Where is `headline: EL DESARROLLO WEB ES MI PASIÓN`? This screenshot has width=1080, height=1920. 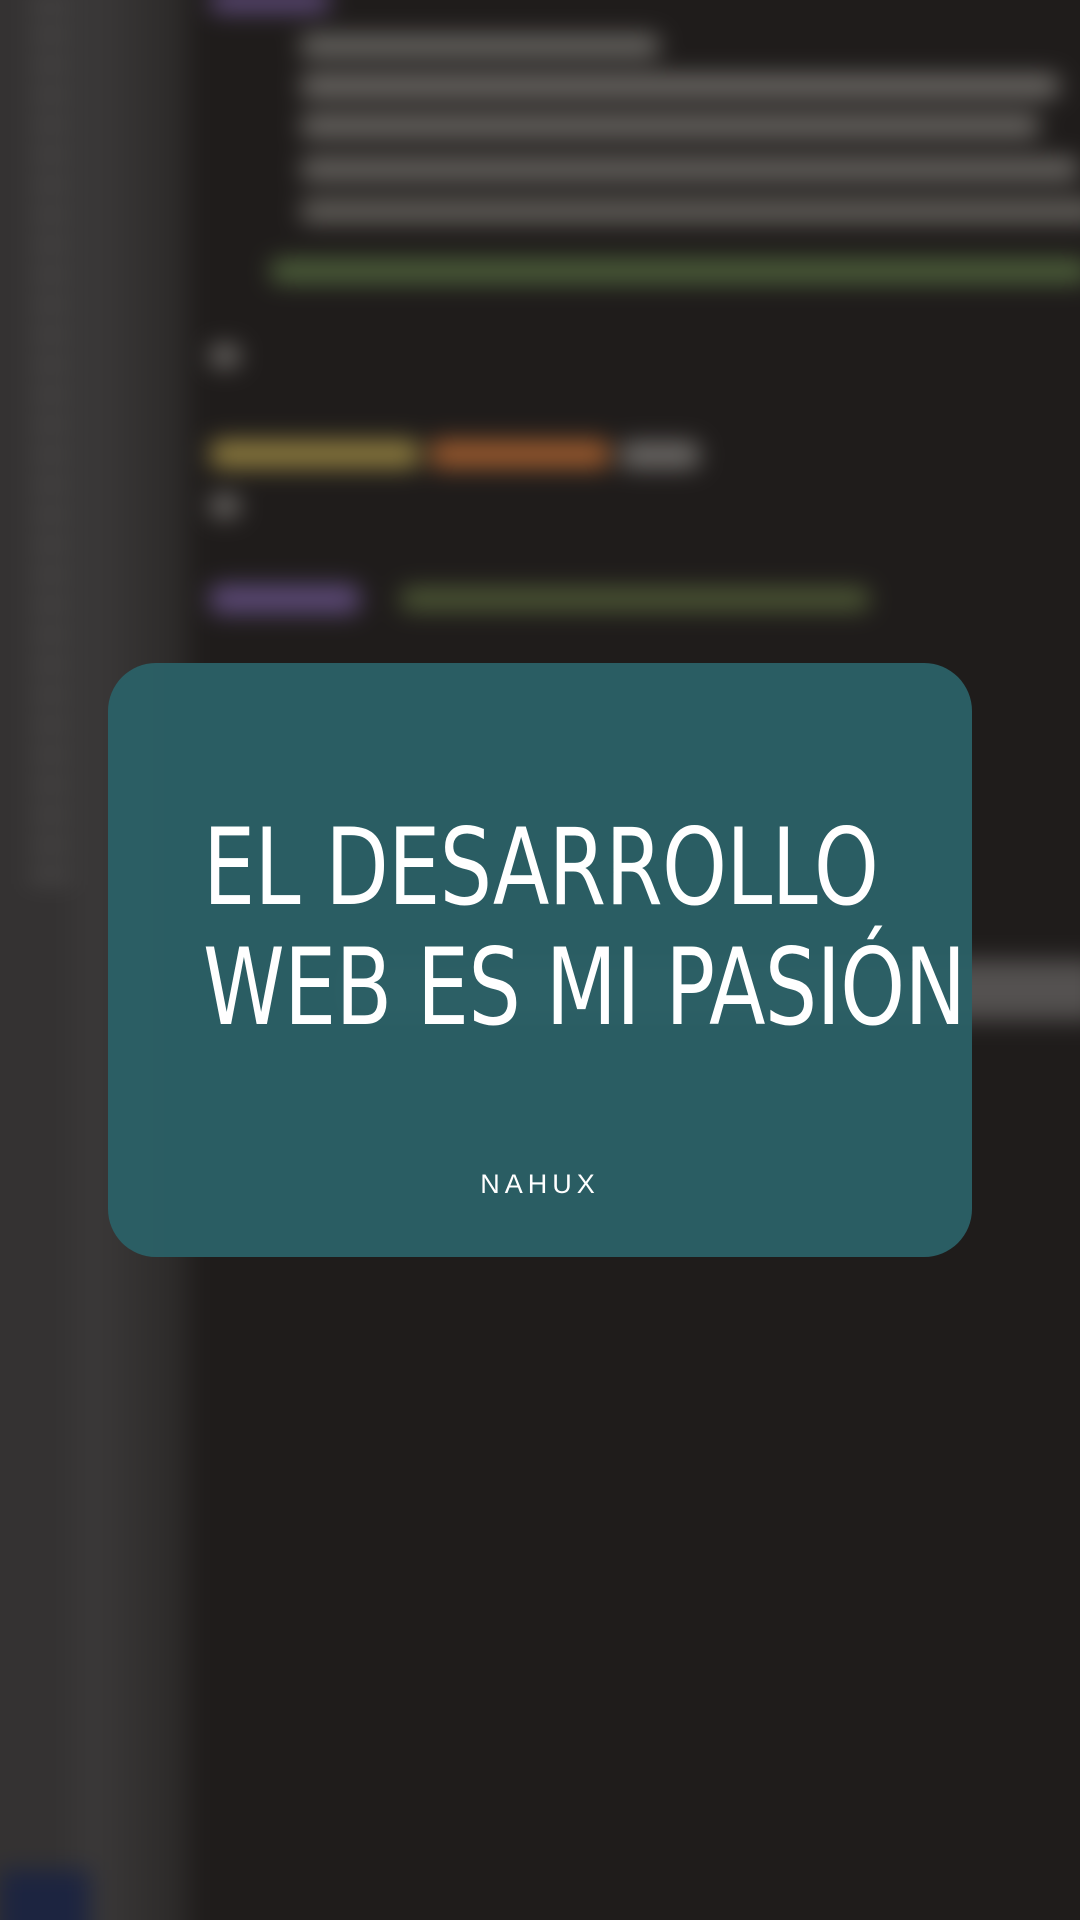
headline: EL DESARROLLO WEB ES MI PASIÓN is located at coordinates (584, 927).